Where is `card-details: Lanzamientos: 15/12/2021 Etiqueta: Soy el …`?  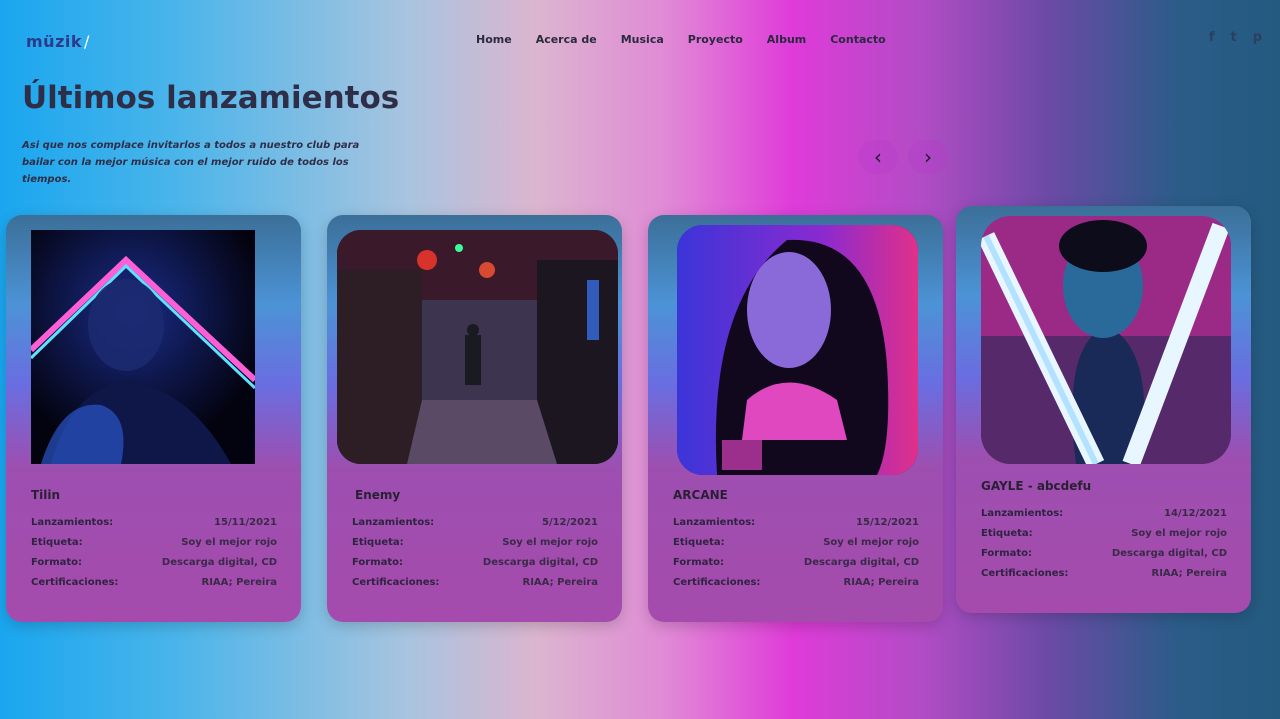
card-details: Lanzamientos: 15/12/2021 Etiqueta: Soy el … is located at coordinates (796, 553).